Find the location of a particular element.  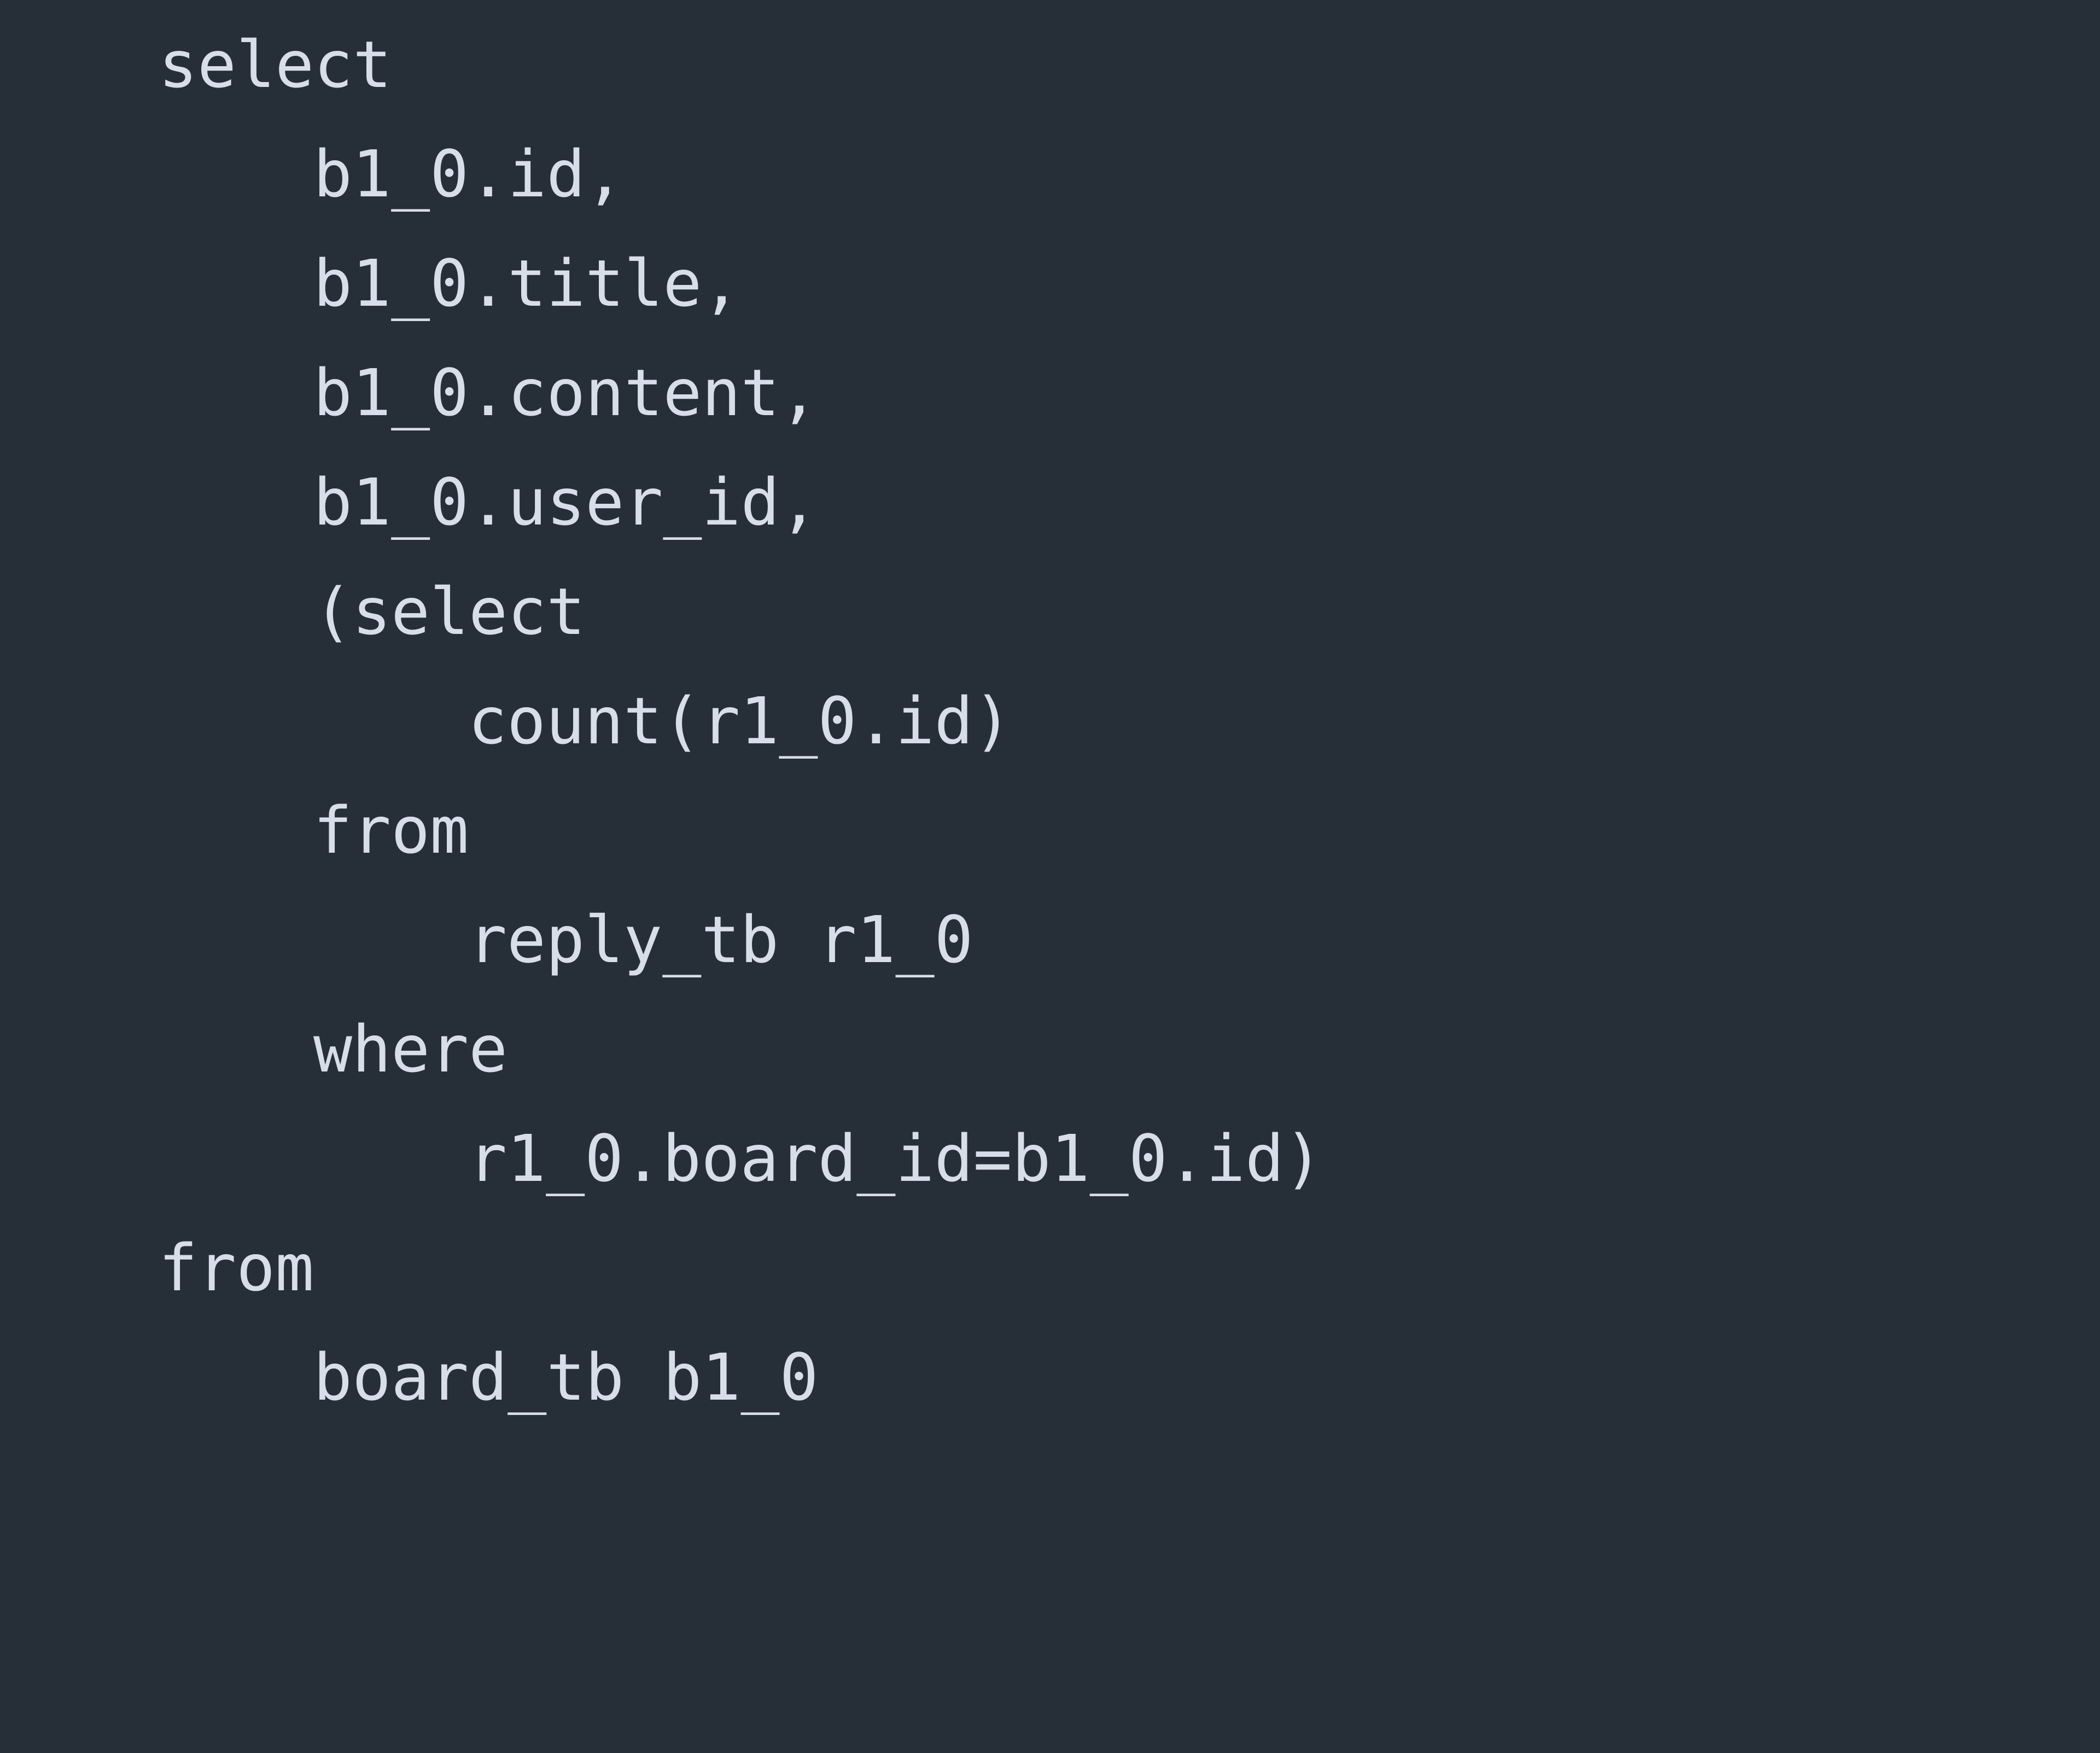

code-line-outer-table-board: board_tb b1_0 is located at coordinates (566, 1377).